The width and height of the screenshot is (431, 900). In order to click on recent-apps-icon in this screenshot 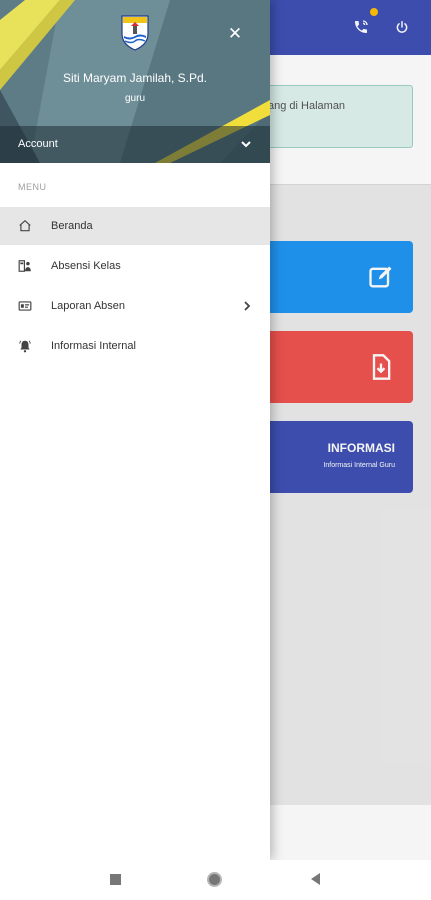, I will do `click(115, 879)`.